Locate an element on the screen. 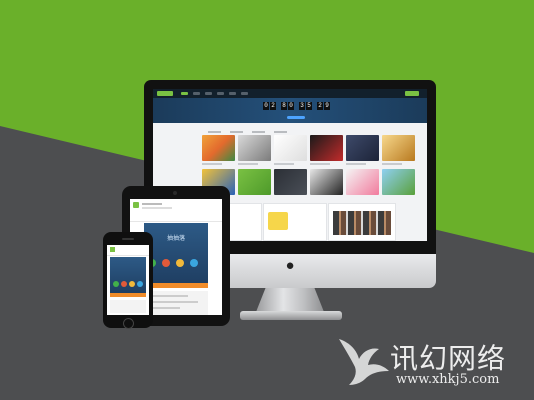  avatar-grid-panel is located at coordinates (362, 222).